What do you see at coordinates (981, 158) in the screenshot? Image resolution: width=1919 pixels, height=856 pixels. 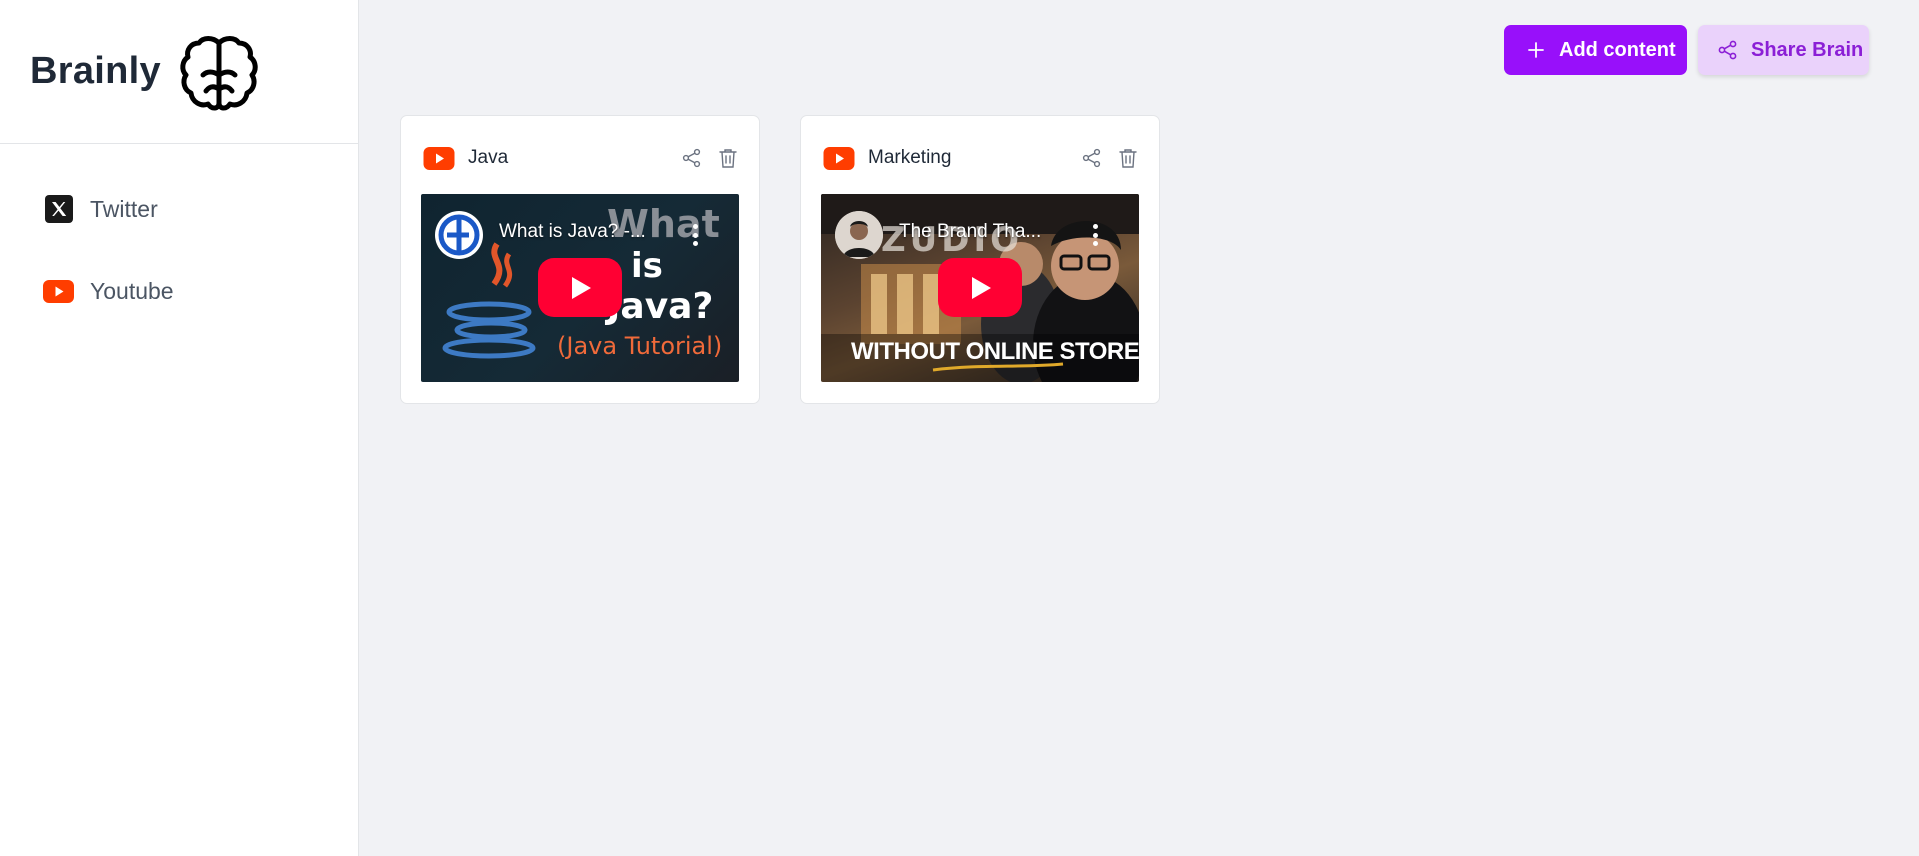 I see `card-header: Marketing` at bounding box center [981, 158].